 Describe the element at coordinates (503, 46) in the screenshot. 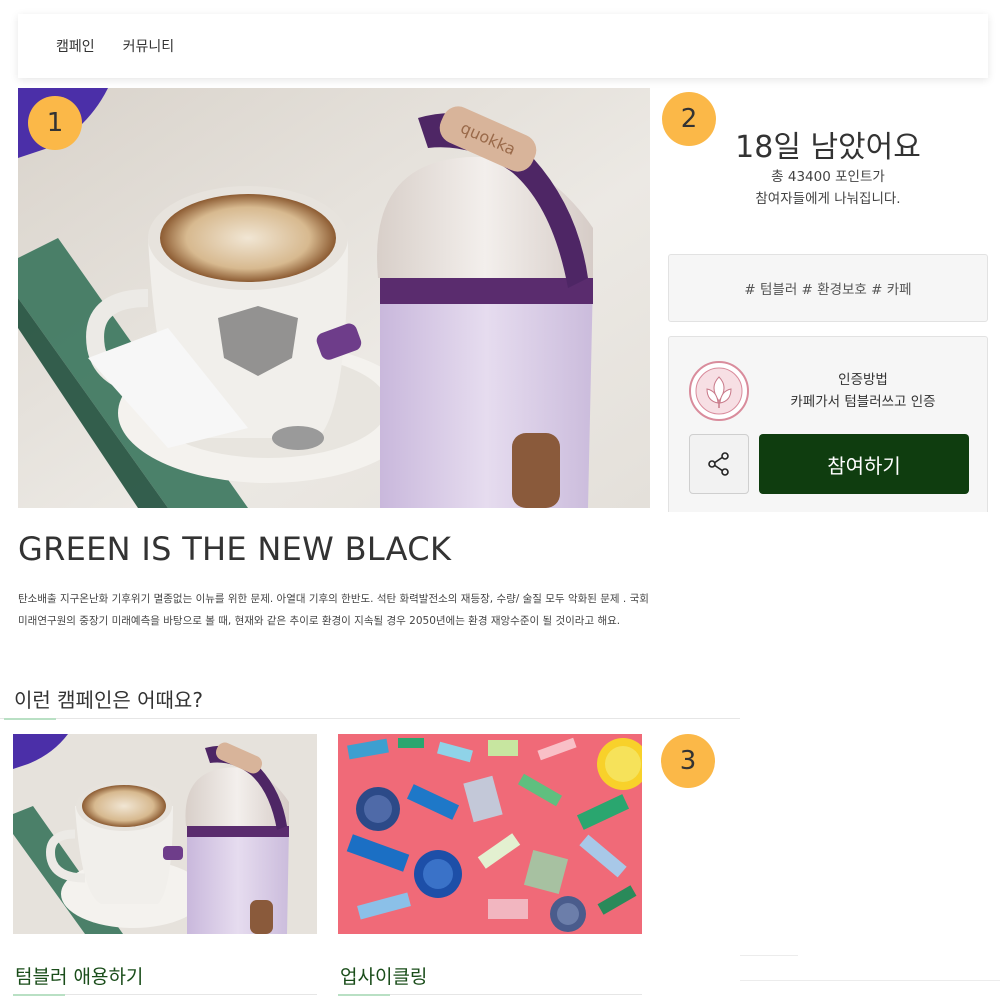

I see `top-nav: 캠페인 커뮤니티` at that location.